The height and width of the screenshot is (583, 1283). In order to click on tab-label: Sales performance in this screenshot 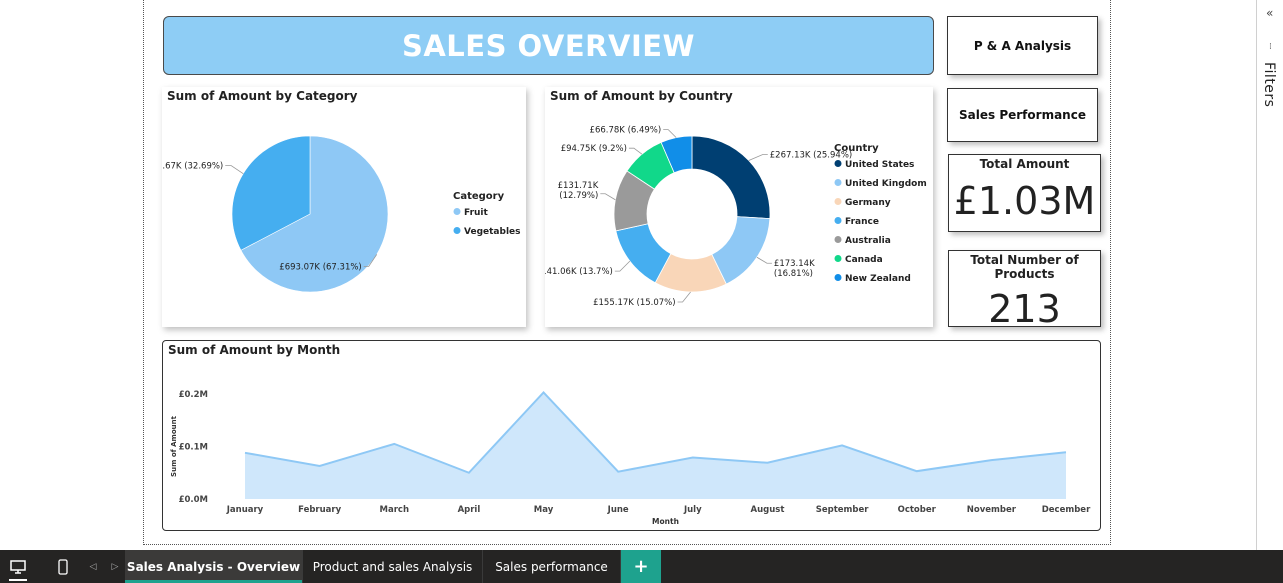, I will do `click(551, 566)`.